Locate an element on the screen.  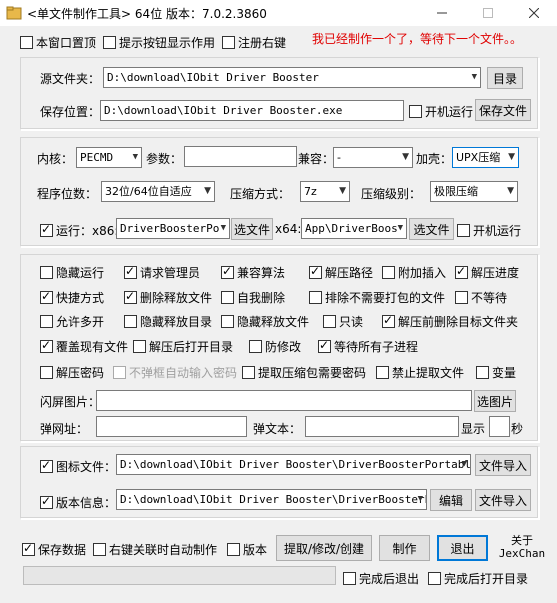
source-folder-combo: D:\download\IObit Driver Booster ▼ is located at coordinates (292, 77).